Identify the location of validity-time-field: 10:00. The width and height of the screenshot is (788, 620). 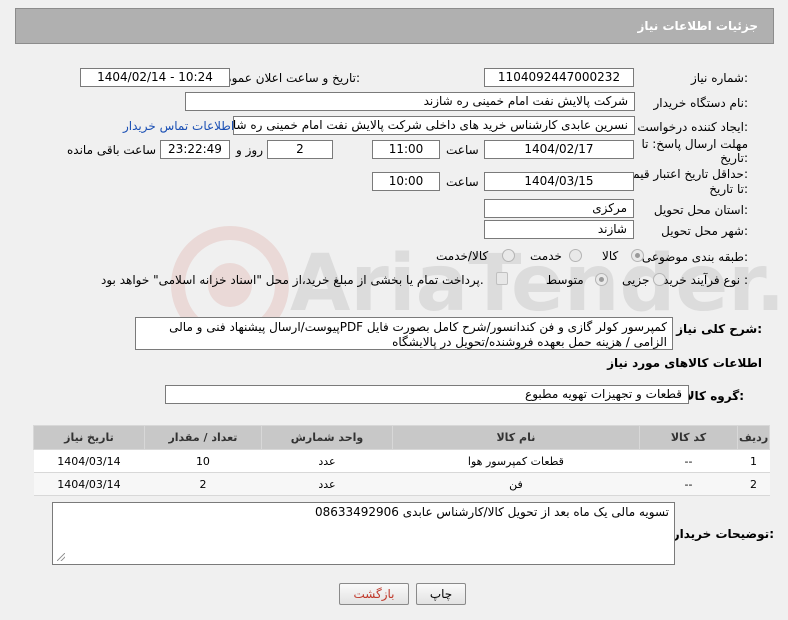
(406, 181).